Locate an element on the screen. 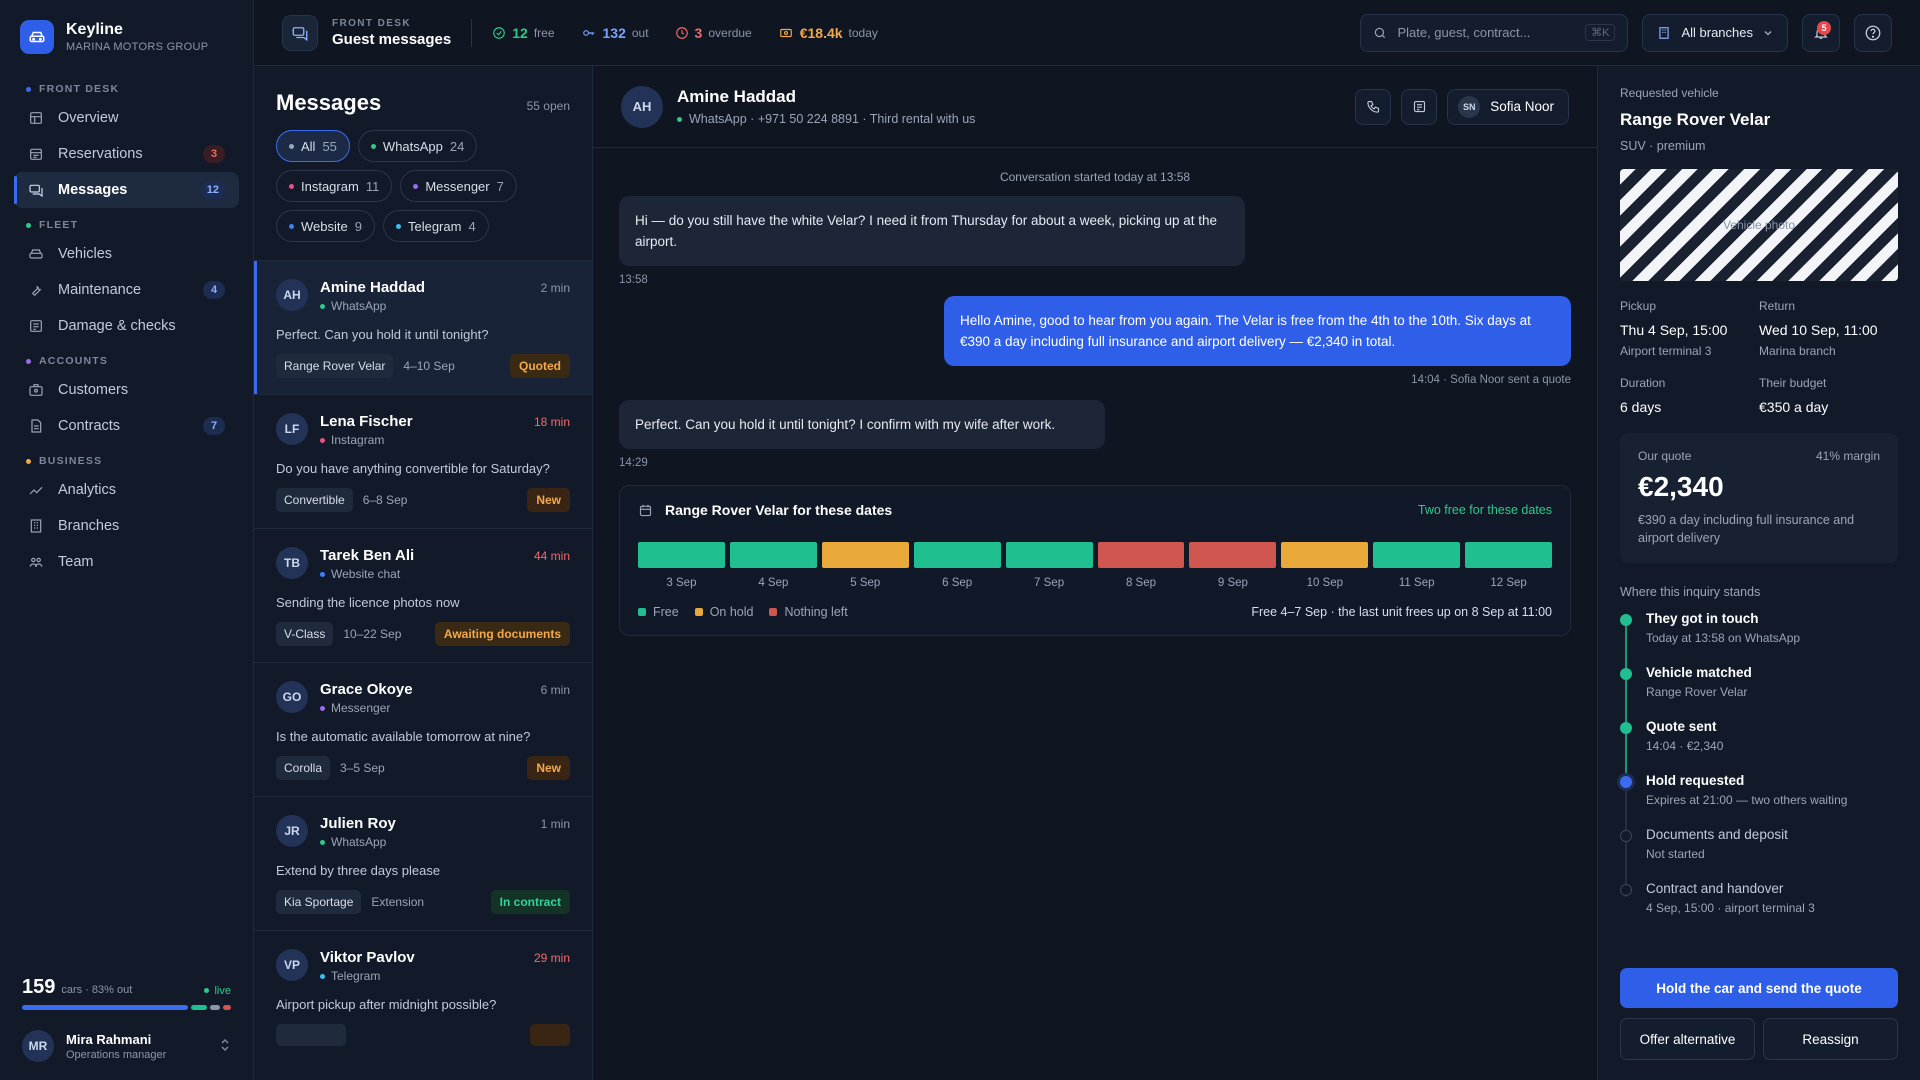 The image size is (1920, 1080). legend-on-hold: On hold is located at coordinates (723, 612).